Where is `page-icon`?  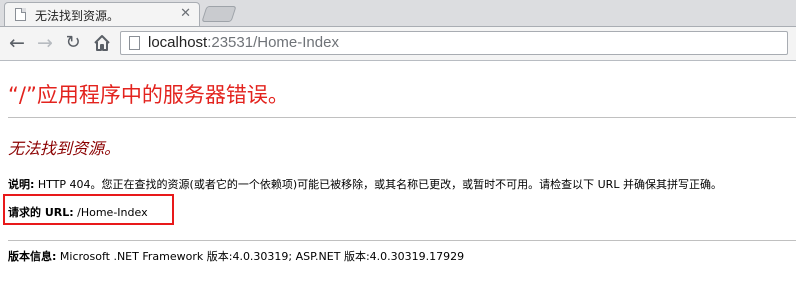 page-icon is located at coordinates (134, 43).